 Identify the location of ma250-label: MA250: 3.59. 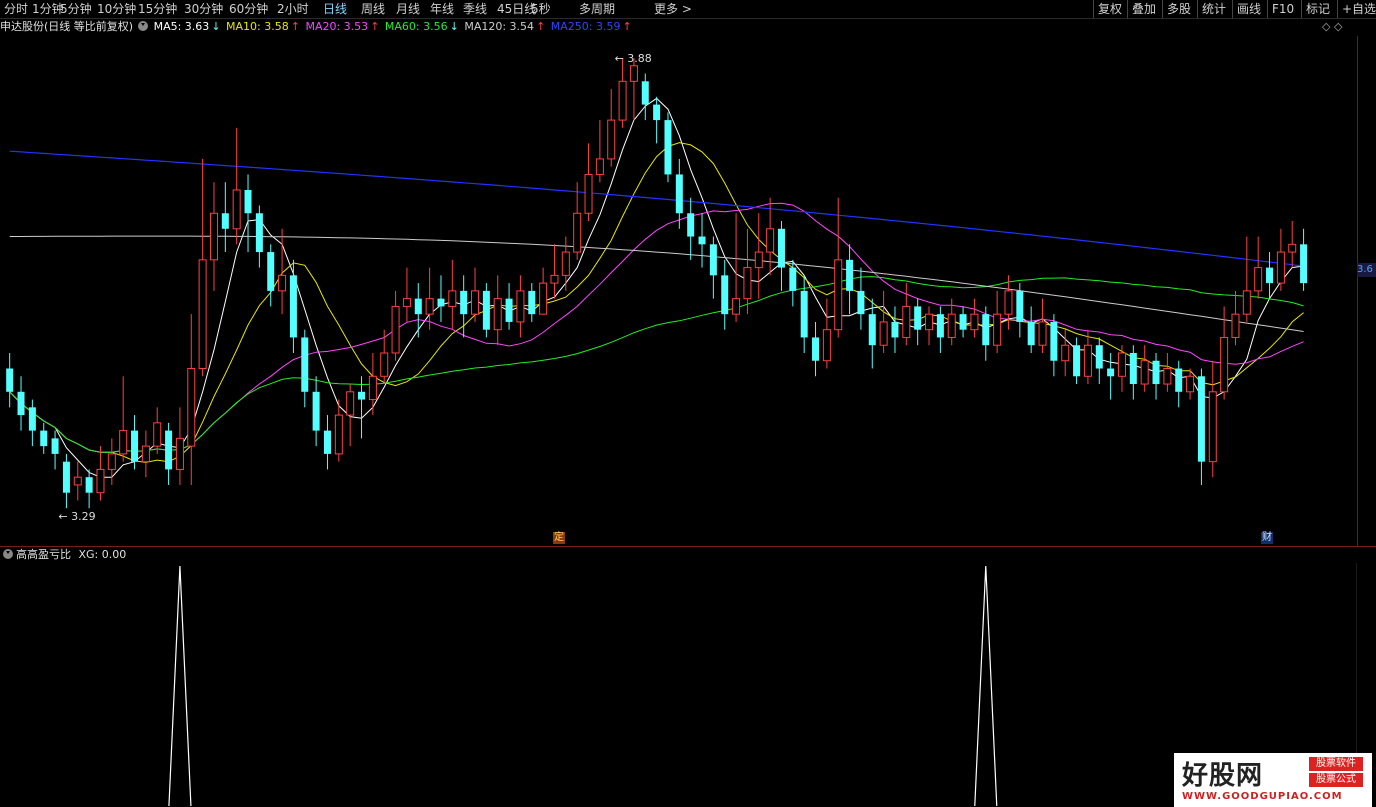
(585, 26).